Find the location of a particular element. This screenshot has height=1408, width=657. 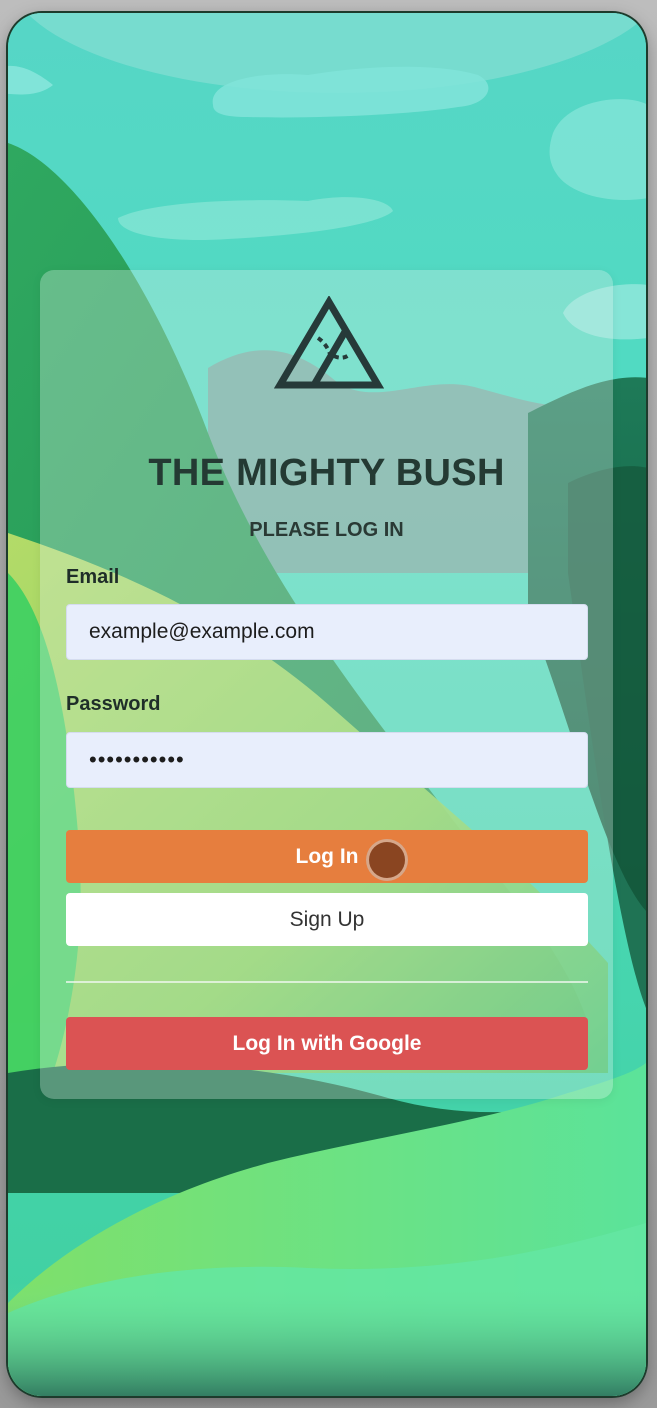

triangle-bush-logo-icon is located at coordinates (329, 342).